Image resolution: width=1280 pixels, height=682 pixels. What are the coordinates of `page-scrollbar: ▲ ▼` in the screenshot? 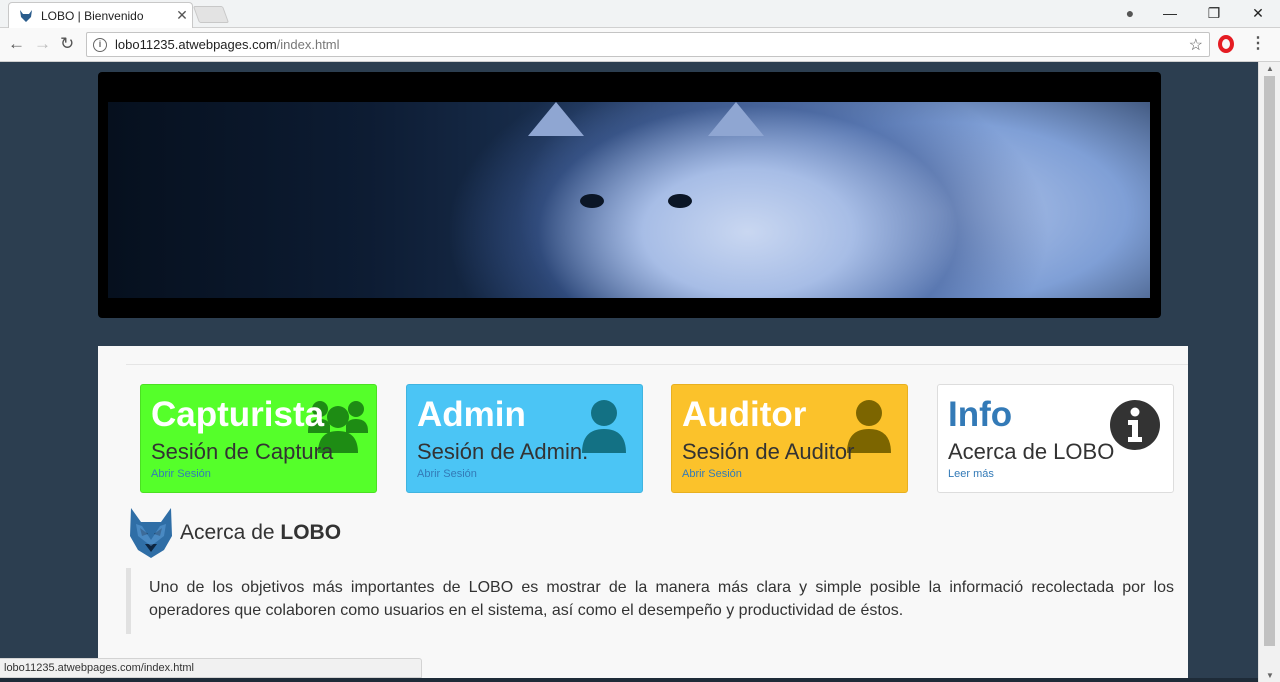 It's located at (1269, 372).